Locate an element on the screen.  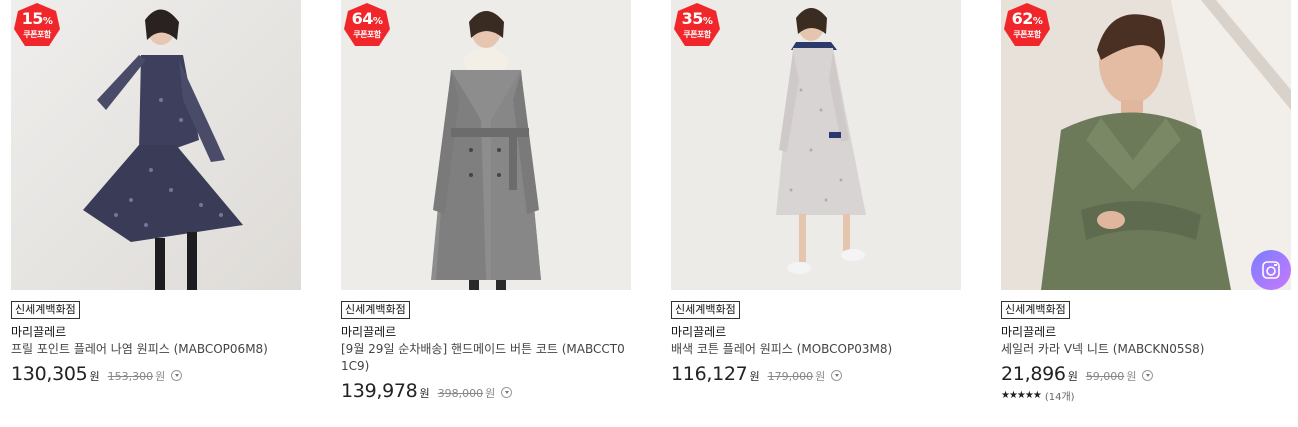
star-rating-icon: ★★★★★ is located at coordinates (1021, 395).